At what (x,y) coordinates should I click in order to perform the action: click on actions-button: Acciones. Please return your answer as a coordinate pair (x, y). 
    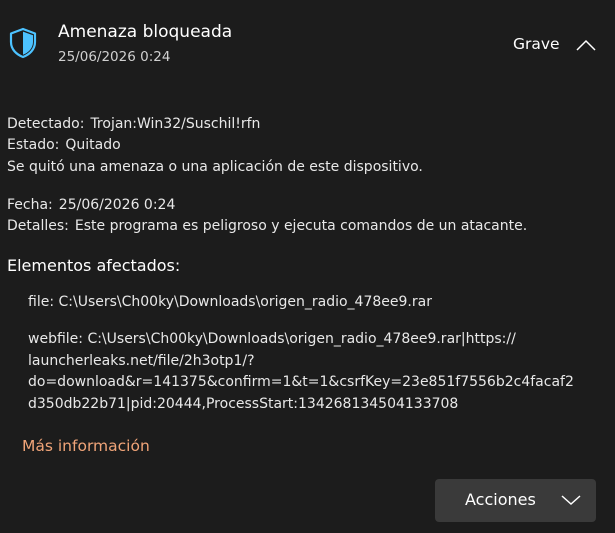
    Looking at the image, I should click on (515, 500).